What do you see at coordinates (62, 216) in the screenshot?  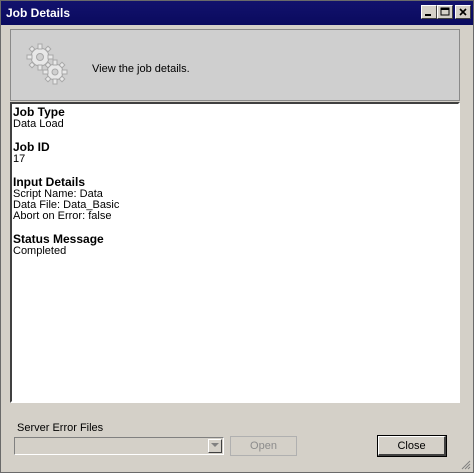 I see `section-value: Abort on Error: false` at bounding box center [62, 216].